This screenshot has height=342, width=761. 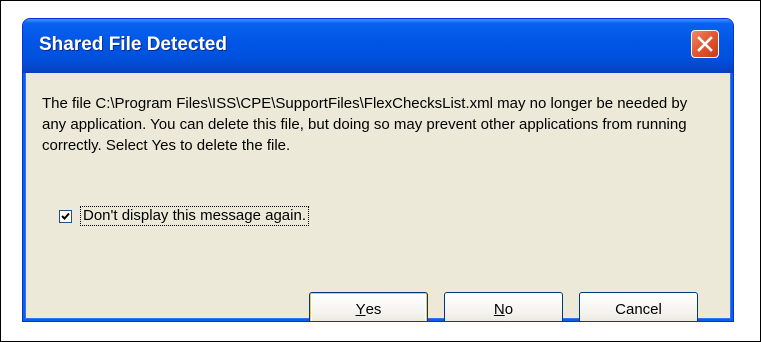 I want to click on dont-display-again-option: Don't display this message again., so click(x=184, y=216).